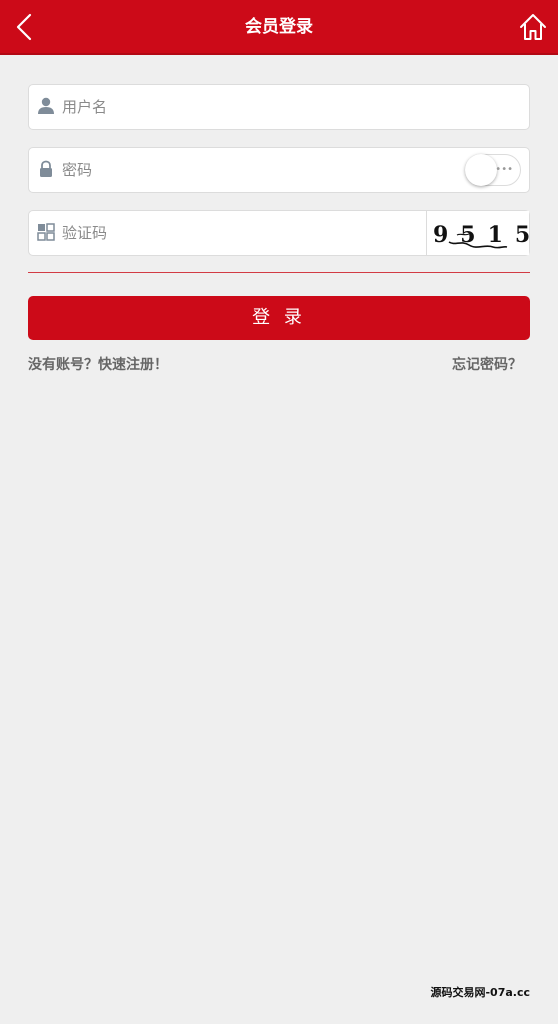  I want to click on captcha-input, so click(237, 233).